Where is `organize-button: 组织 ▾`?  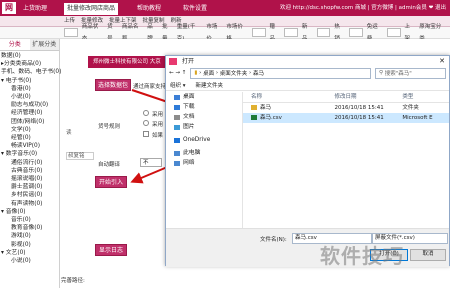
organize-button: 组织 ▾ is located at coordinates (178, 85).